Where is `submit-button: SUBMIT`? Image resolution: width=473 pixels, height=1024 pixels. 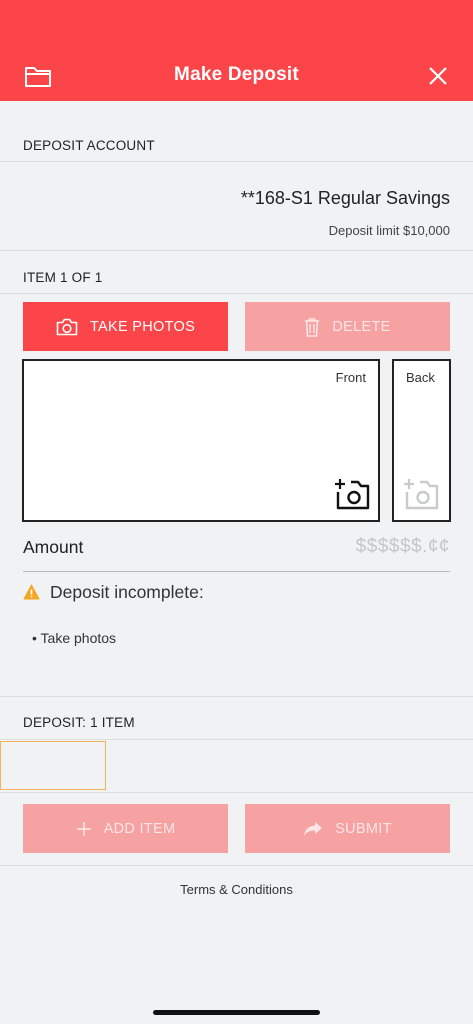 submit-button: SUBMIT is located at coordinates (347, 828).